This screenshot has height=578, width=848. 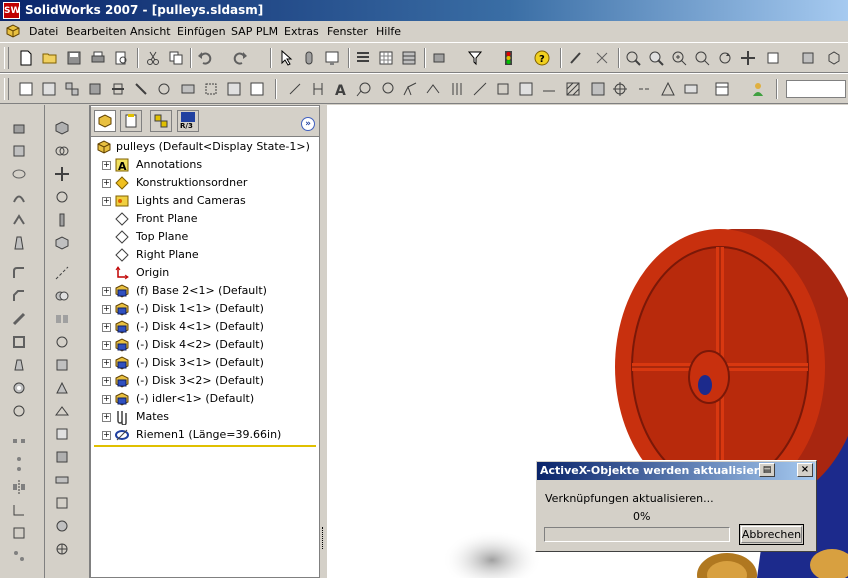 I want to click on help-icon: ?, so click(x=542, y=58).